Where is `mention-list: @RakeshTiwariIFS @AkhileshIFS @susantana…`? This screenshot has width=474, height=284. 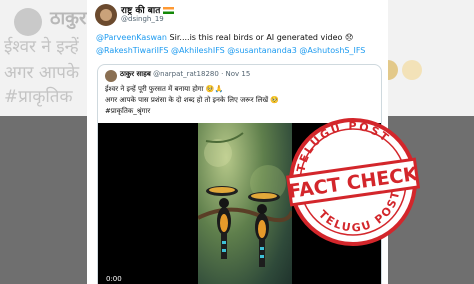
mention-list: @RakeshTiwariIFS @AkhileshIFS @susantana… is located at coordinates (230, 50).